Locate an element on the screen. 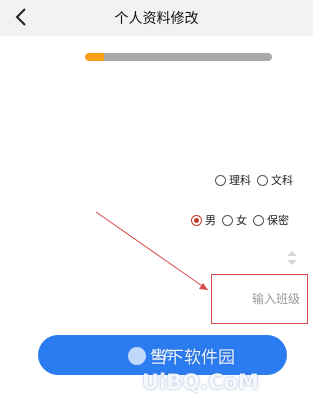  radio-secret: 保密 is located at coordinates (271, 220).